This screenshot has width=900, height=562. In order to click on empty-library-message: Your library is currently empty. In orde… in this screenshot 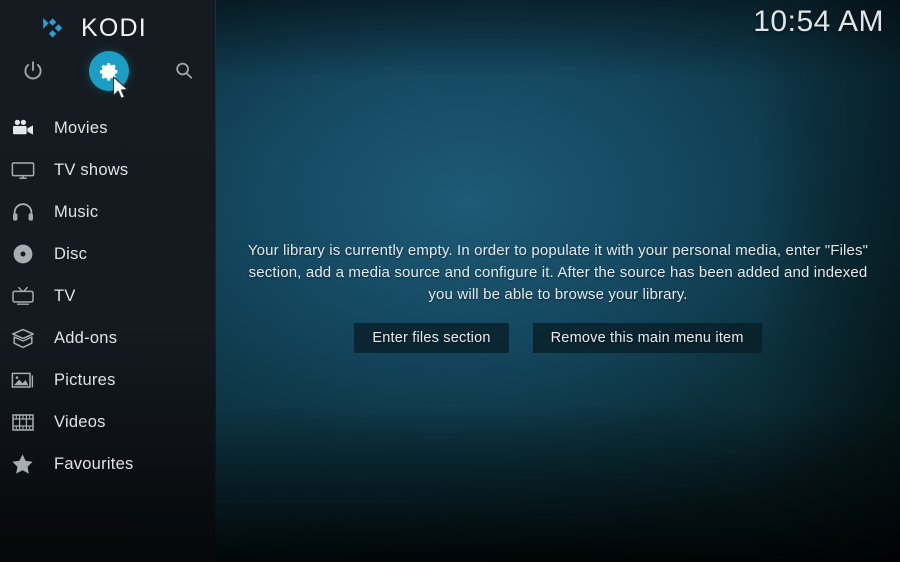, I will do `click(558, 272)`.